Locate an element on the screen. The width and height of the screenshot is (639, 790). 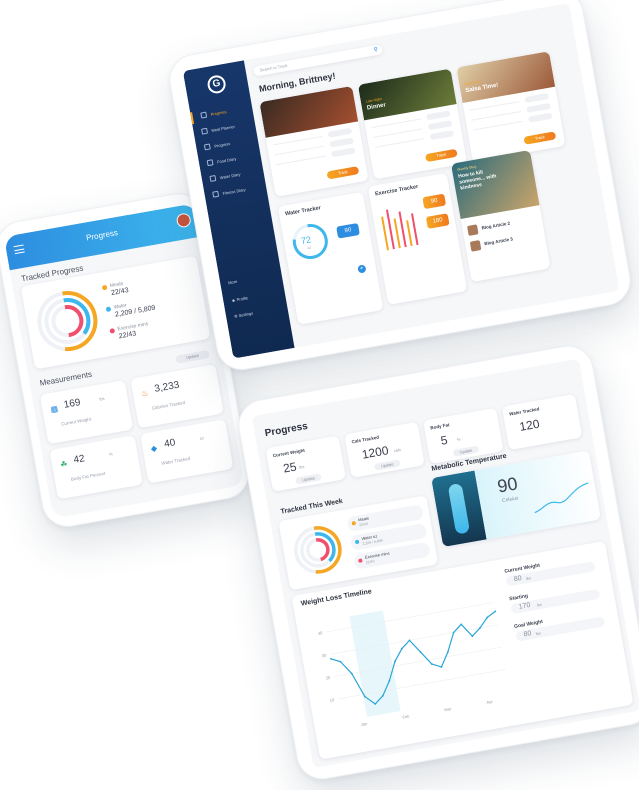
stat-unit: % is located at coordinates (458, 439).